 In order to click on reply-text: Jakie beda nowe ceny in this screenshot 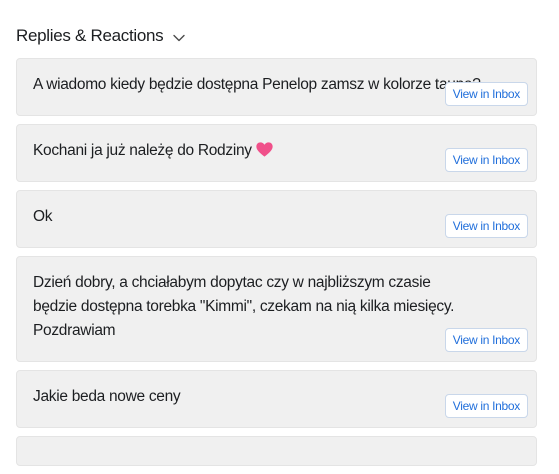, I will do `click(107, 396)`.